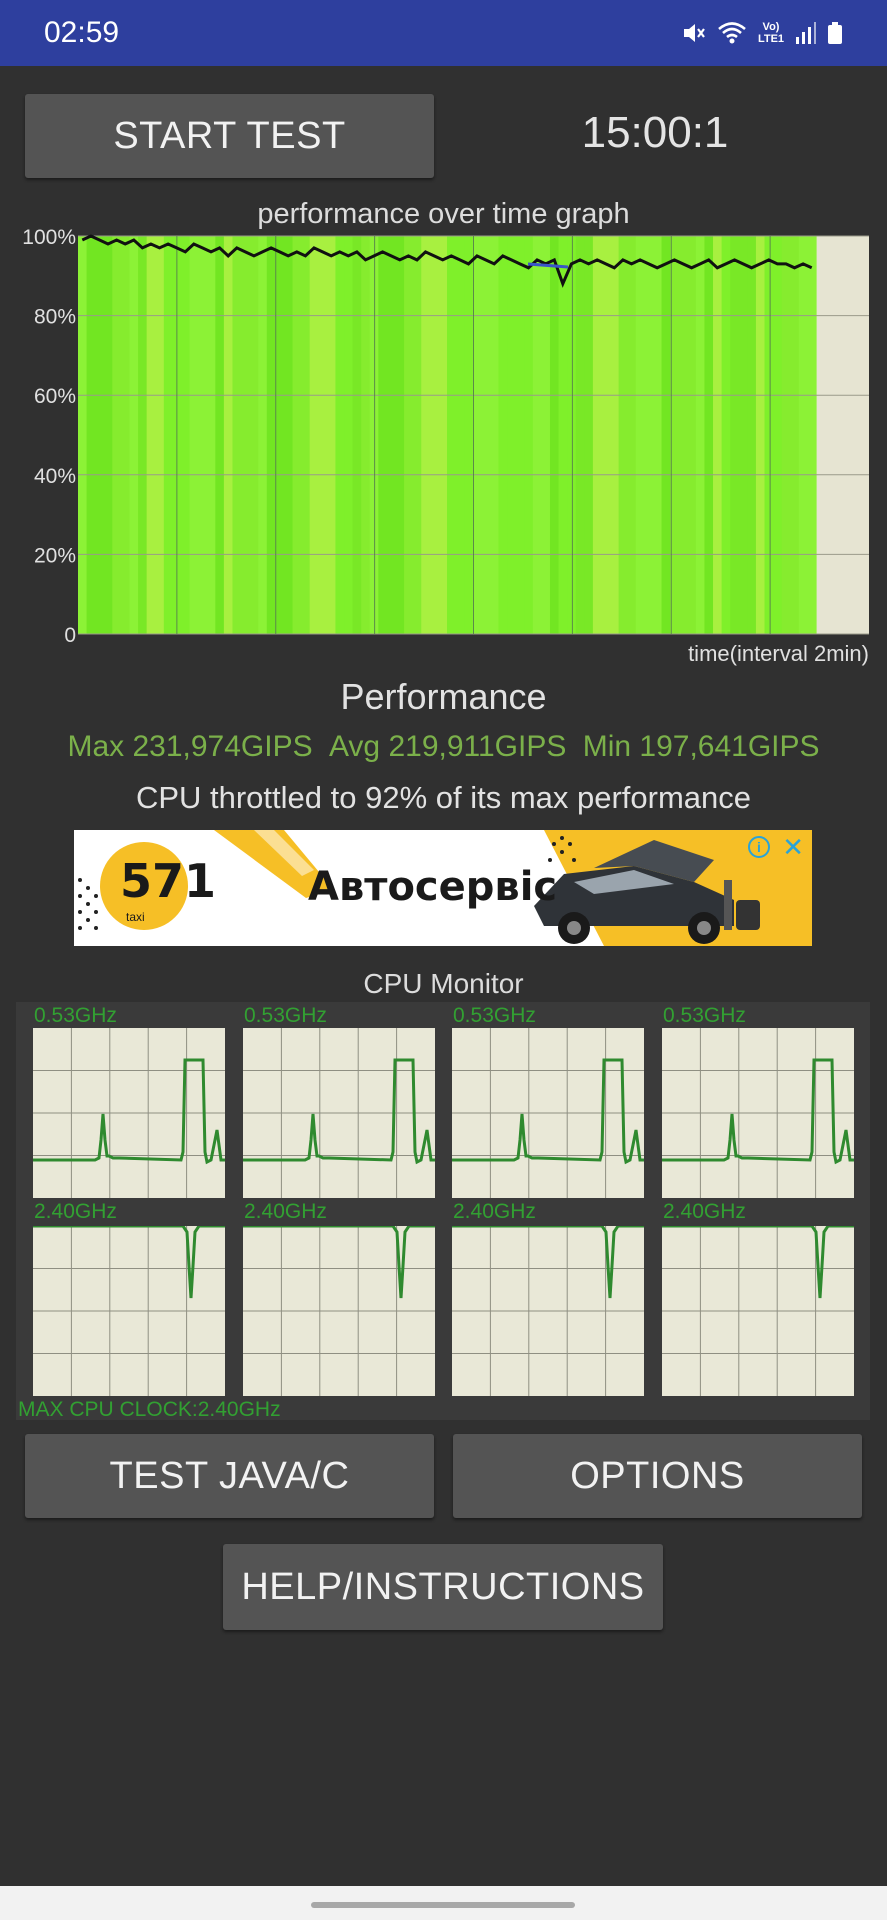 The width and height of the screenshot is (887, 1920). I want to click on test-timer: 15:00:1, so click(655, 132).